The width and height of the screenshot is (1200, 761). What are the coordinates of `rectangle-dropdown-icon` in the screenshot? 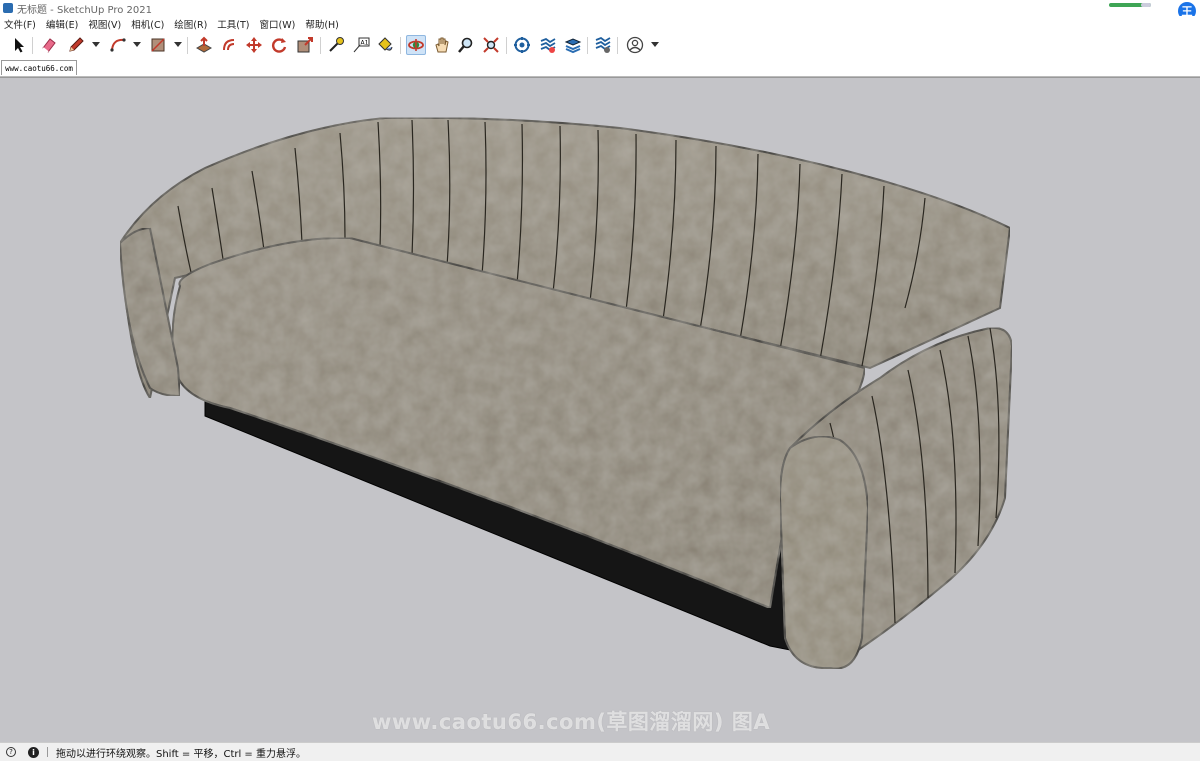 It's located at (178, 44).